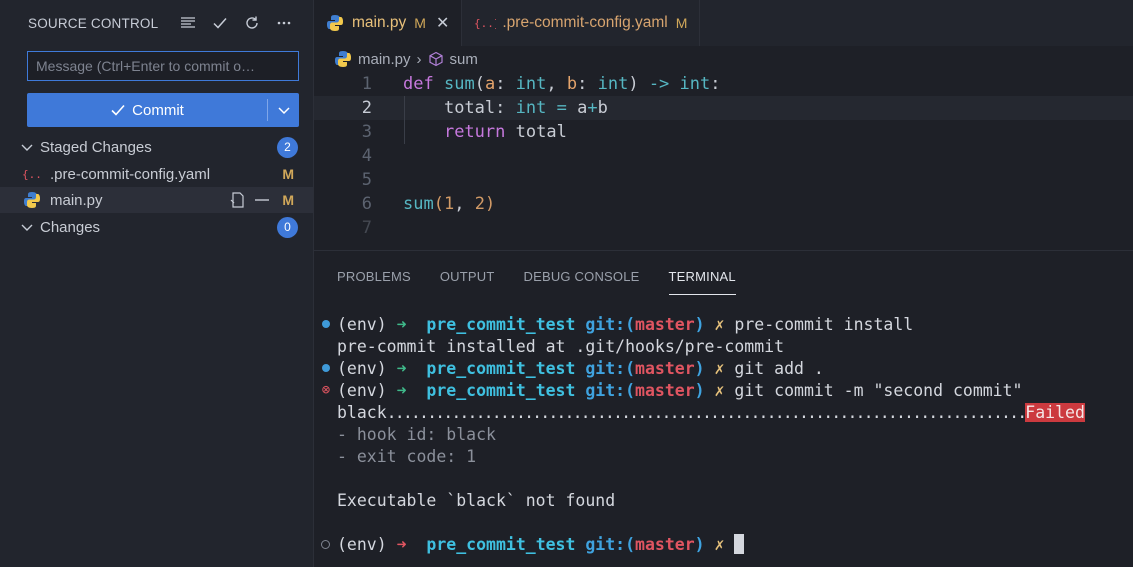 The height and width of the screenshot is (567, 1133). What do you see at coordinates (562, 84) in the screenshot?
I see `line-text: def sum(a: int, b: int) -> int:` at bounding box center [562, 84].